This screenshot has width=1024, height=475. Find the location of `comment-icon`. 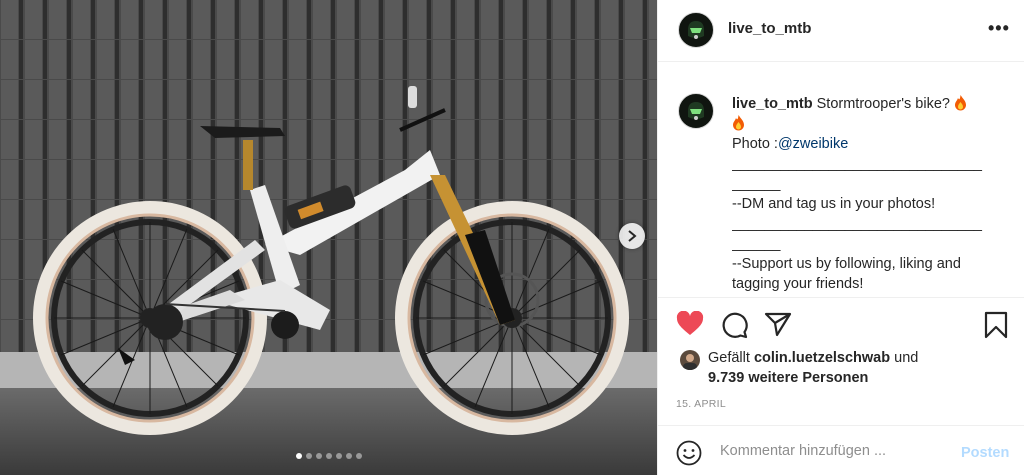

comment-icon is located at coordinates (734, 325).